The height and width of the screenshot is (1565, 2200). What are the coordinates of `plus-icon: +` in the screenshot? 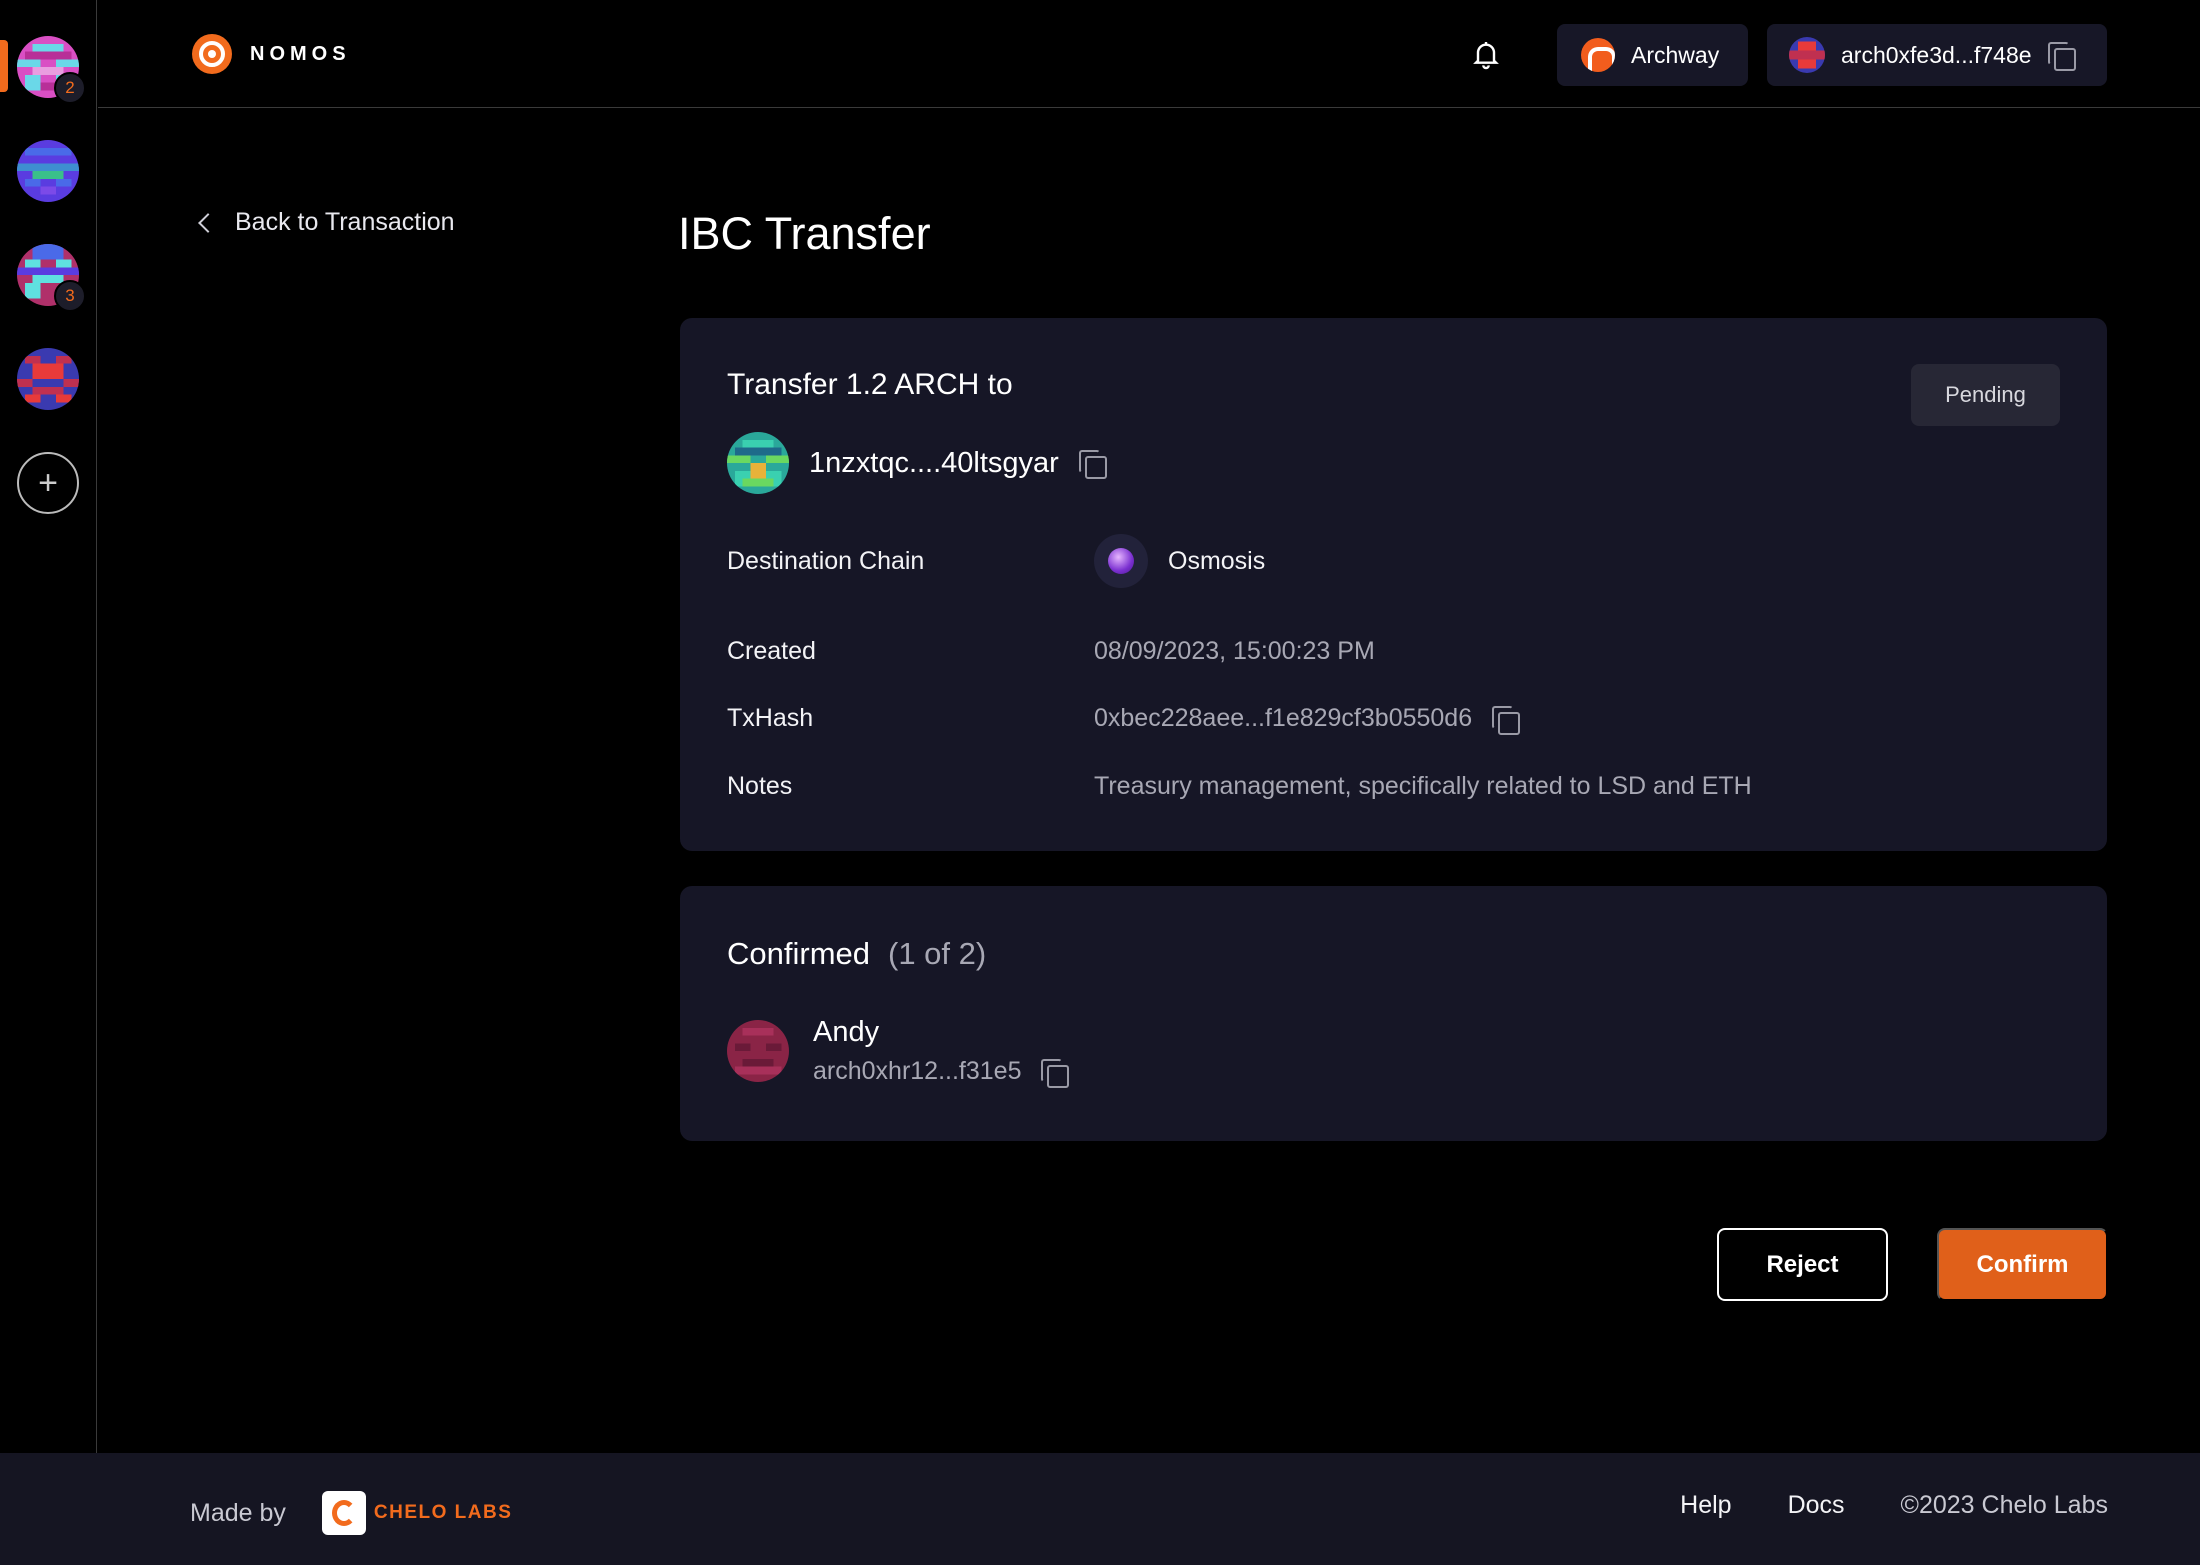 It's located at (48, 482).